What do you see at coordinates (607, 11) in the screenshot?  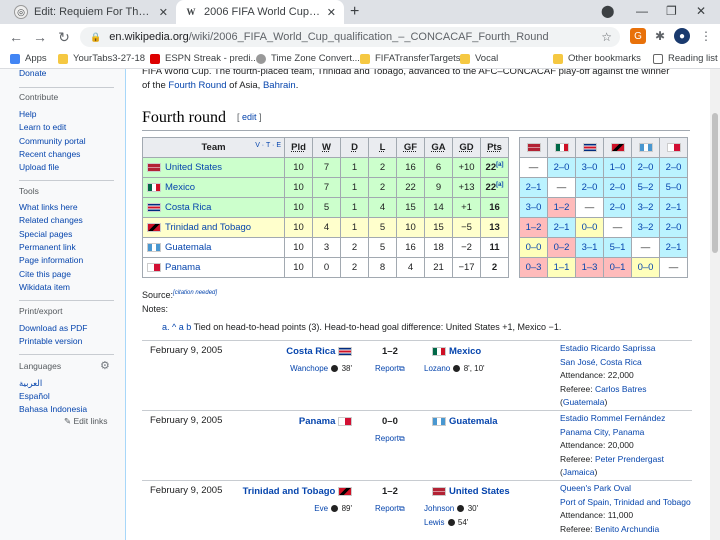 I see `media-control-icon: ⬤` at bounding box center [607, 11].